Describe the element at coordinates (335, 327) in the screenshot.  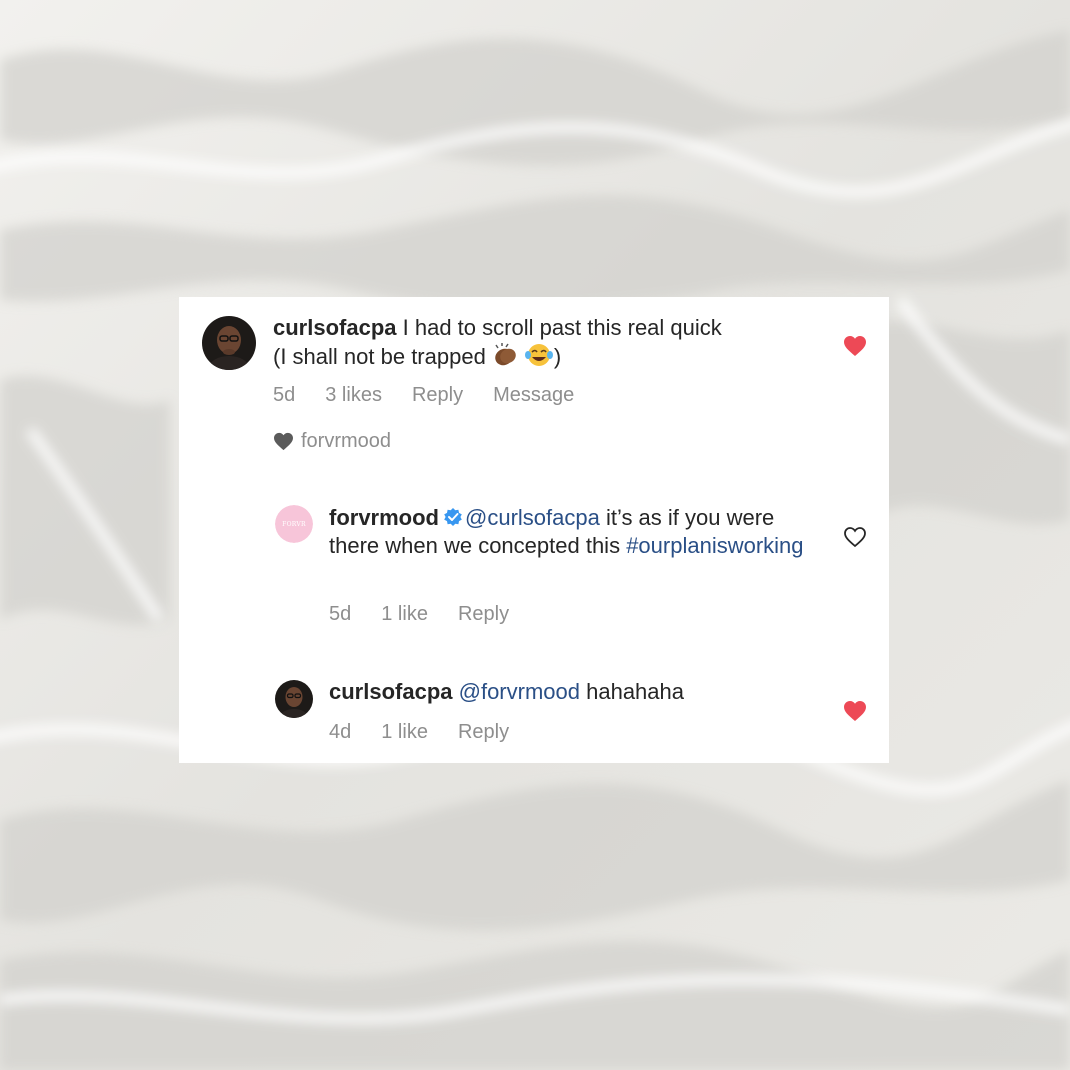
I see `comment-username: curlsofacpa` at that location.